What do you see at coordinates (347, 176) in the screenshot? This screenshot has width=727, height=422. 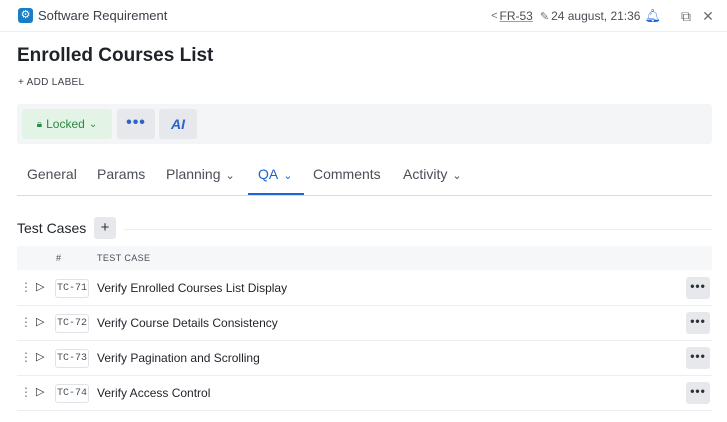 I see `tab-comments: Comments` at bounding box center [347, 176].